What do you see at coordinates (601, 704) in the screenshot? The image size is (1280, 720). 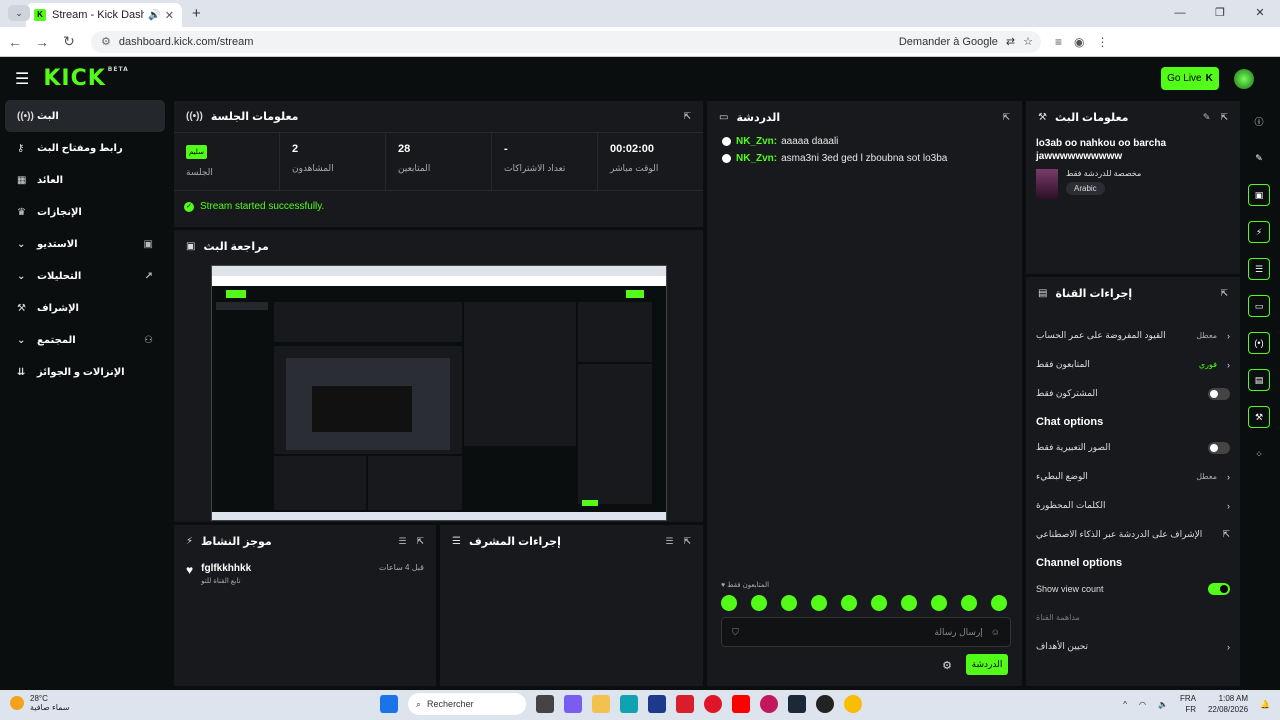 I see `file-explorer-icon` at bounding box center [601, 704].